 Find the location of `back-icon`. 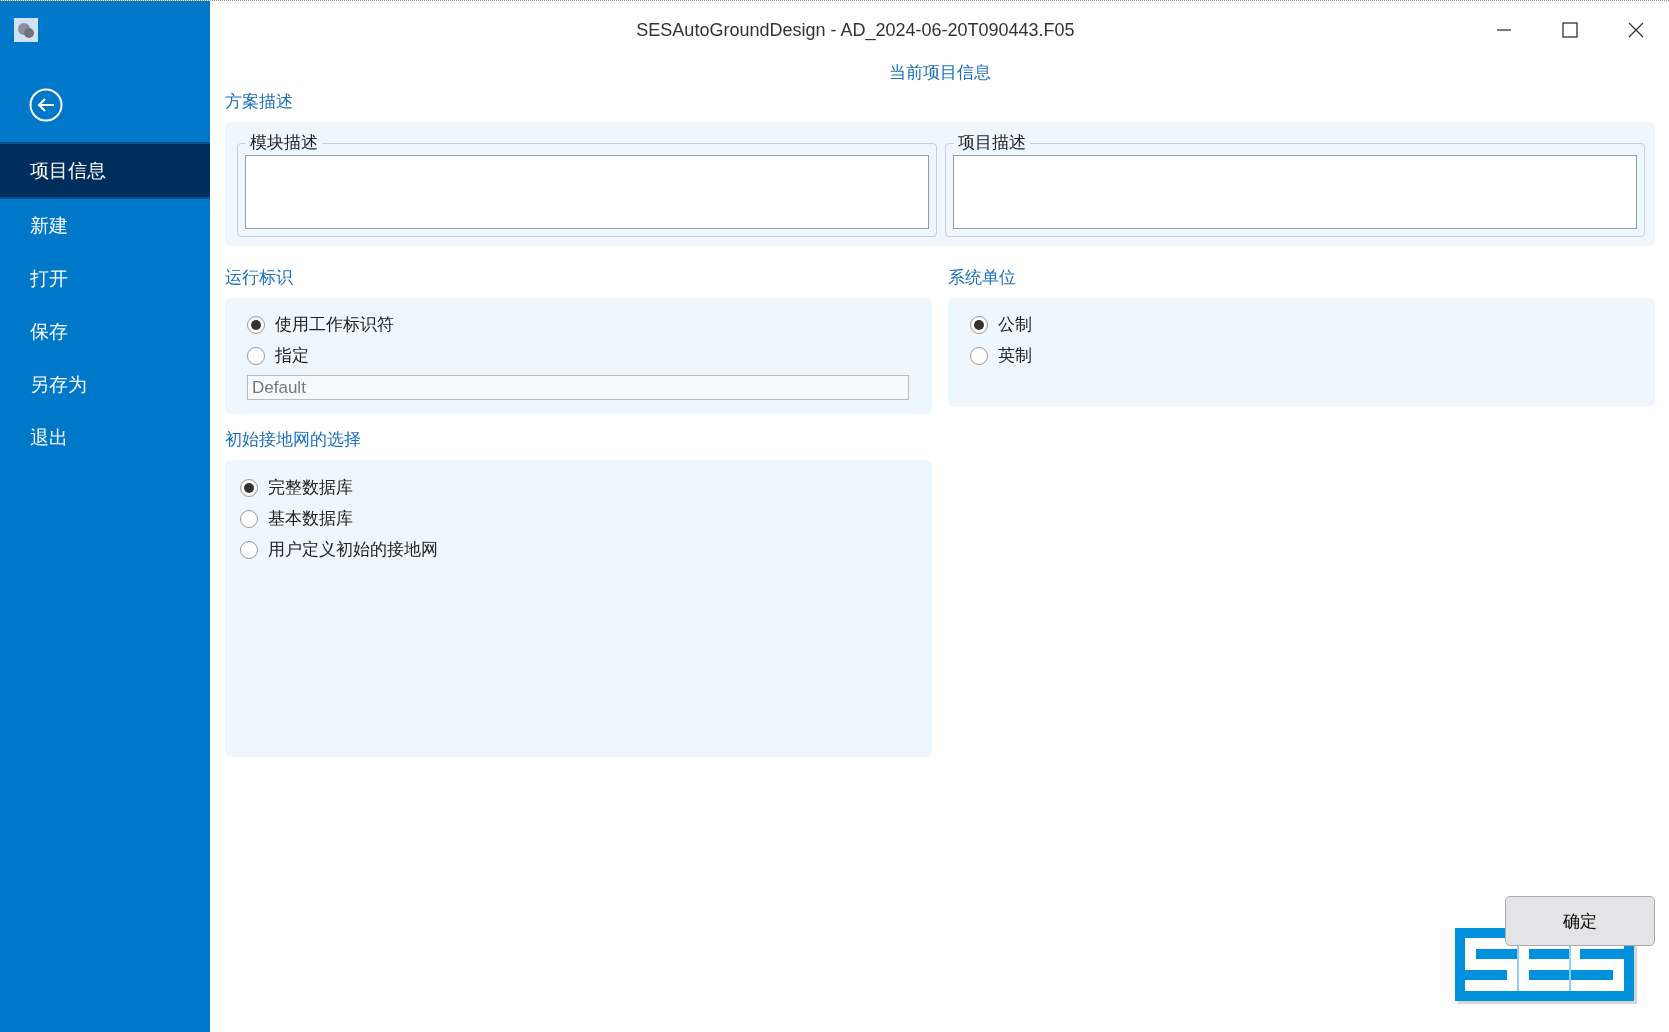

back-icon is located at coordinates (46, 105).